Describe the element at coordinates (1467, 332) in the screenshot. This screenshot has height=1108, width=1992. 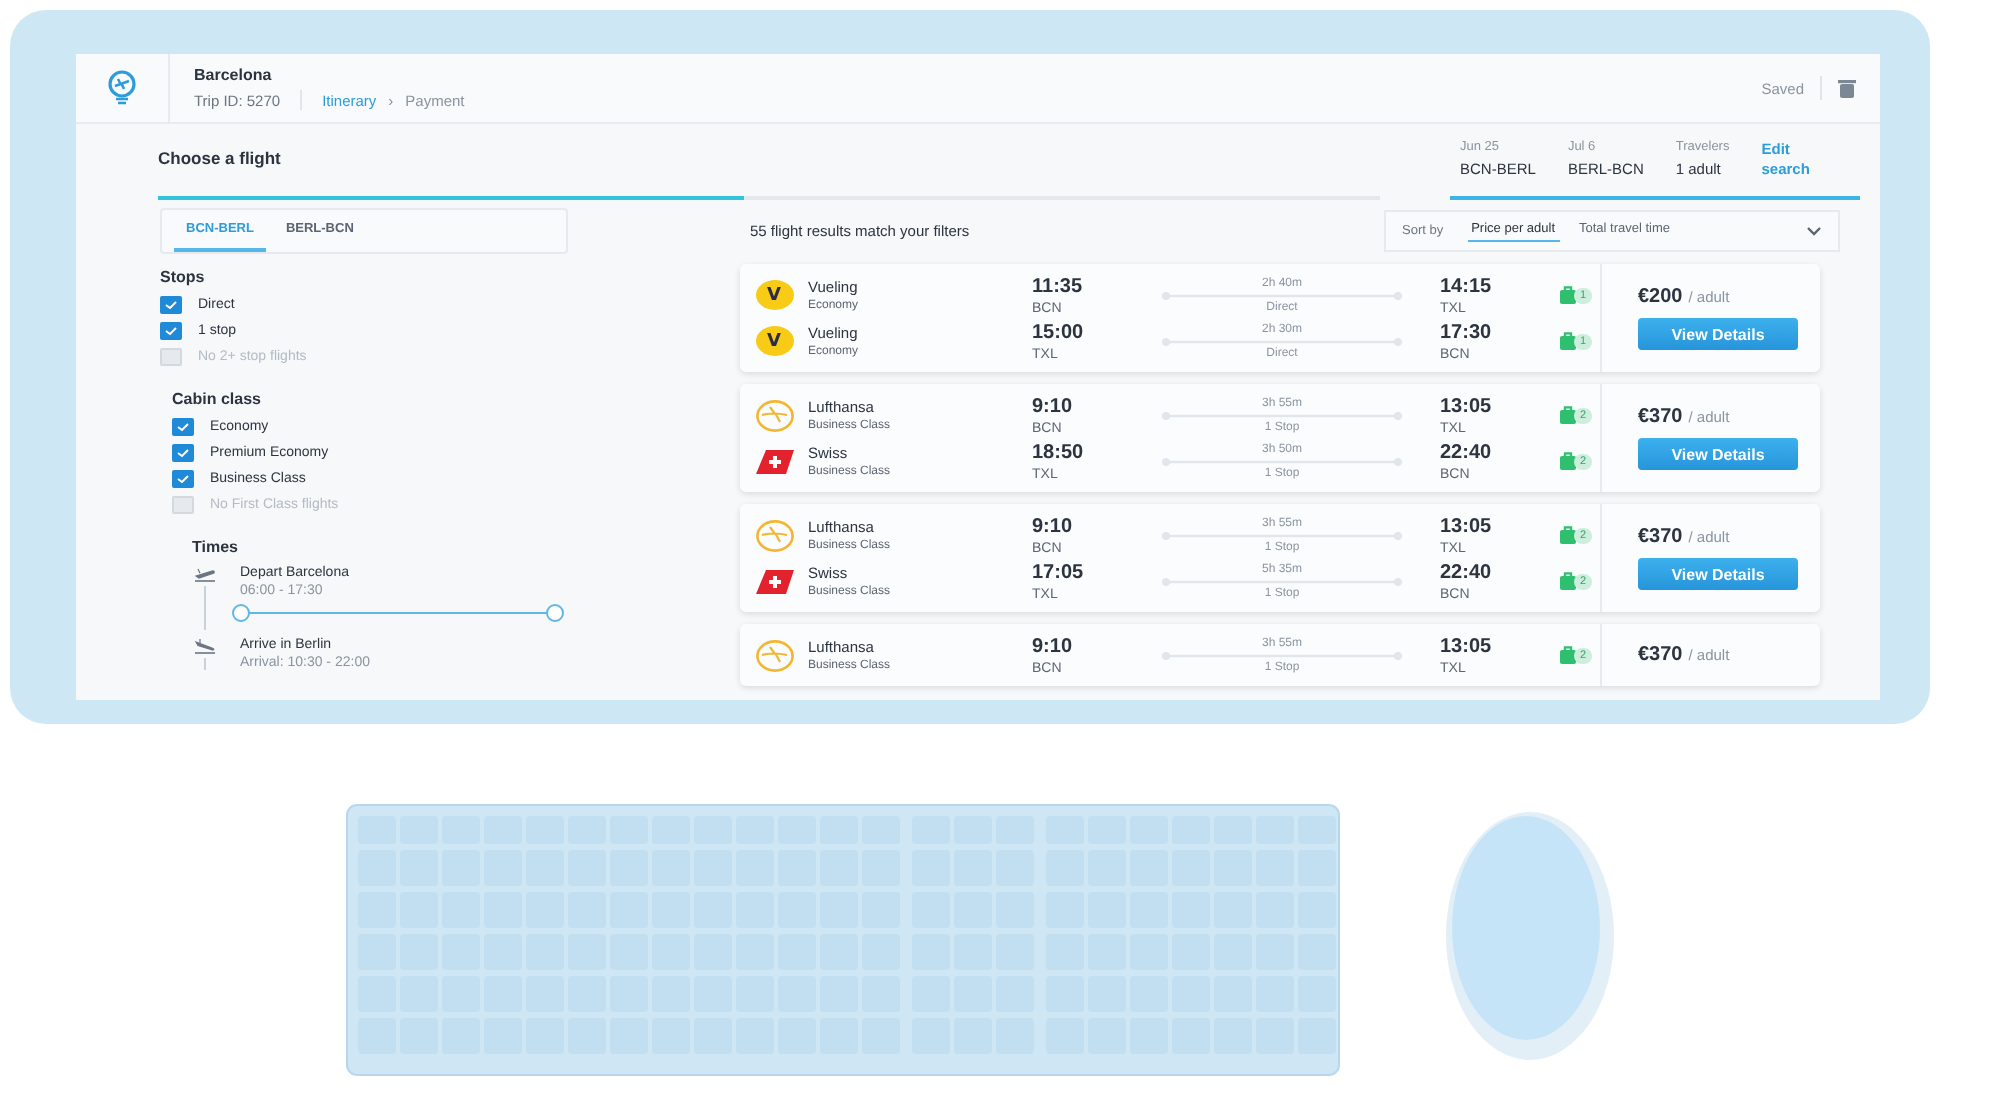
I see `arrival-time: 17:30` at that location.